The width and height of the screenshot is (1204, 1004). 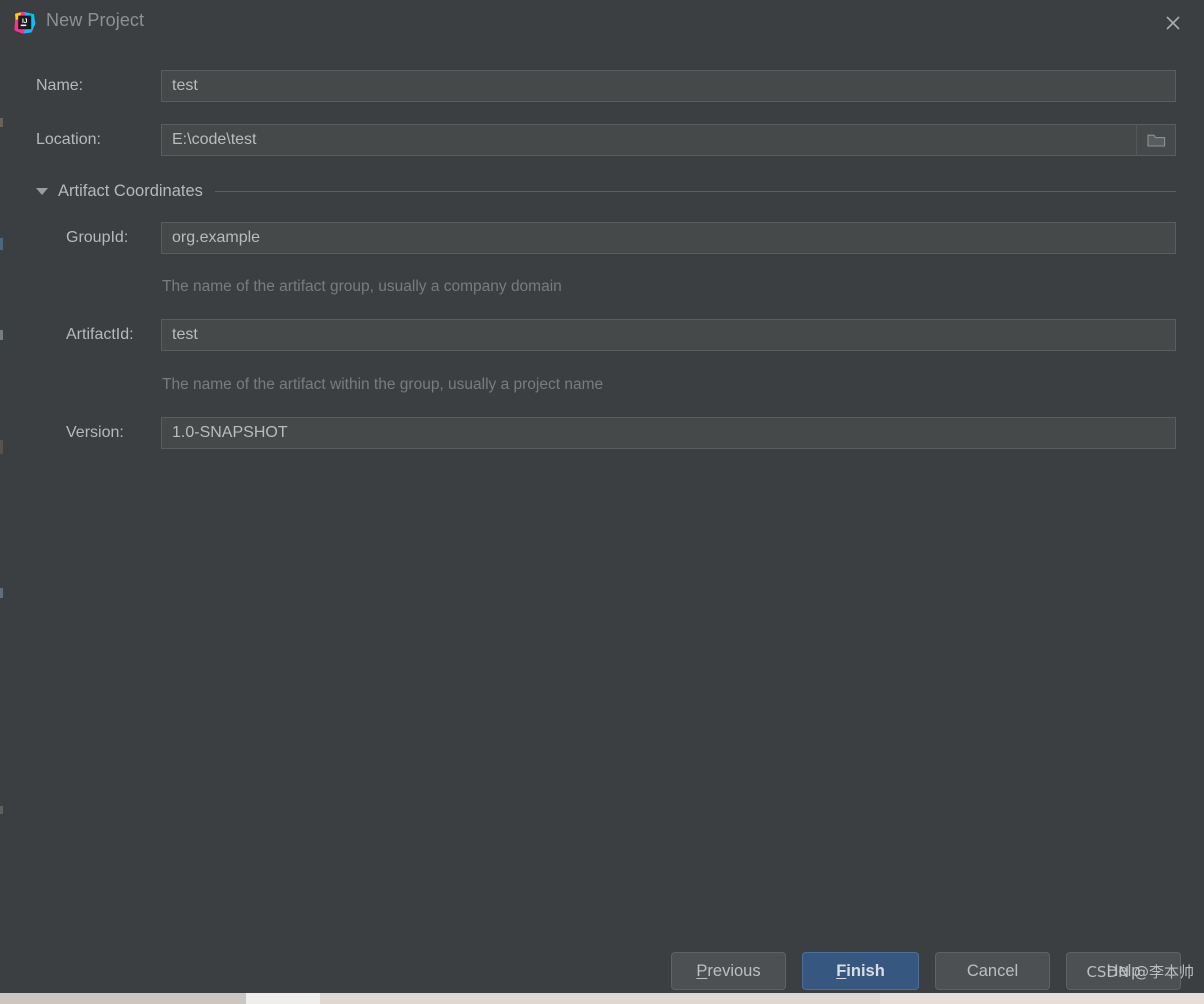 What do you see at coordinates (68, 139) in the screenshot?
I see `location-label: Location:` at bounding box center [68, 139].